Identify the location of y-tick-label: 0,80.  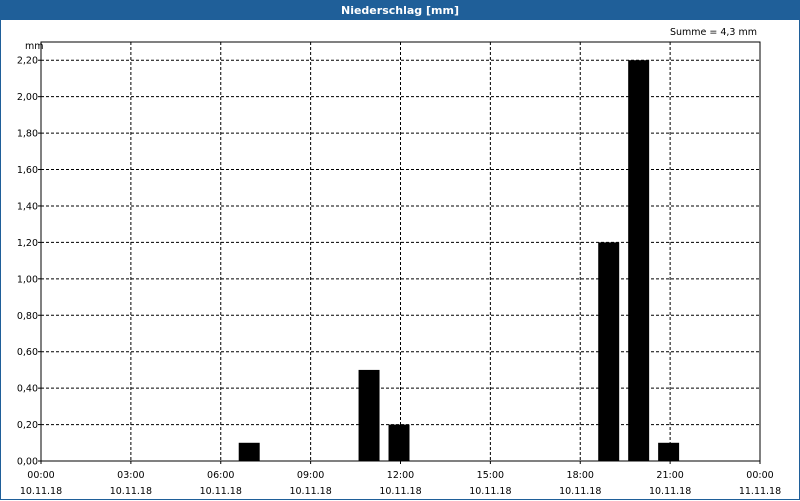
(27, 316).